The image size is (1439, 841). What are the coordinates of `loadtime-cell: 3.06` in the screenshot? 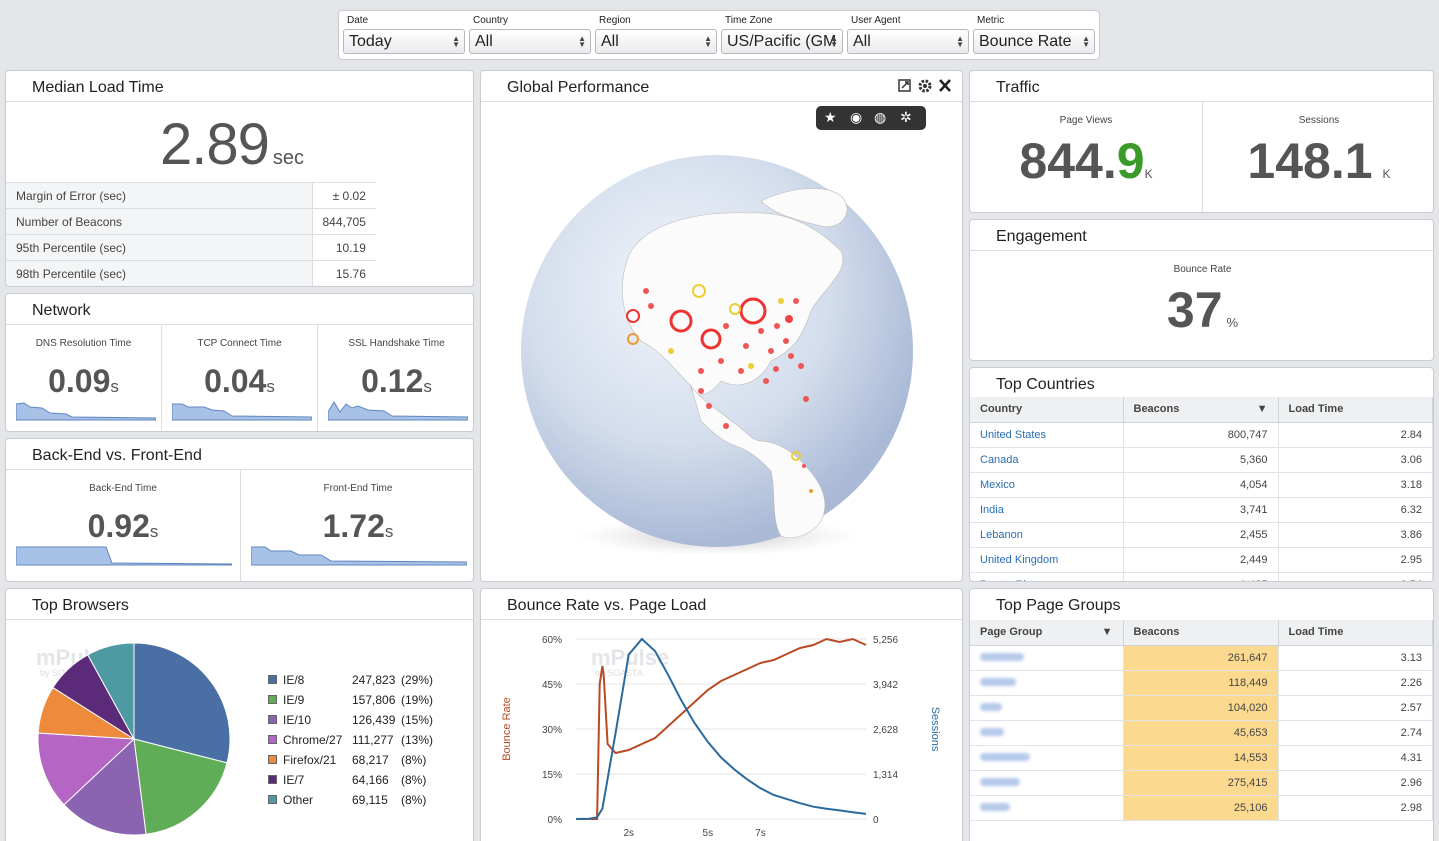 It's located at (1355, 460).